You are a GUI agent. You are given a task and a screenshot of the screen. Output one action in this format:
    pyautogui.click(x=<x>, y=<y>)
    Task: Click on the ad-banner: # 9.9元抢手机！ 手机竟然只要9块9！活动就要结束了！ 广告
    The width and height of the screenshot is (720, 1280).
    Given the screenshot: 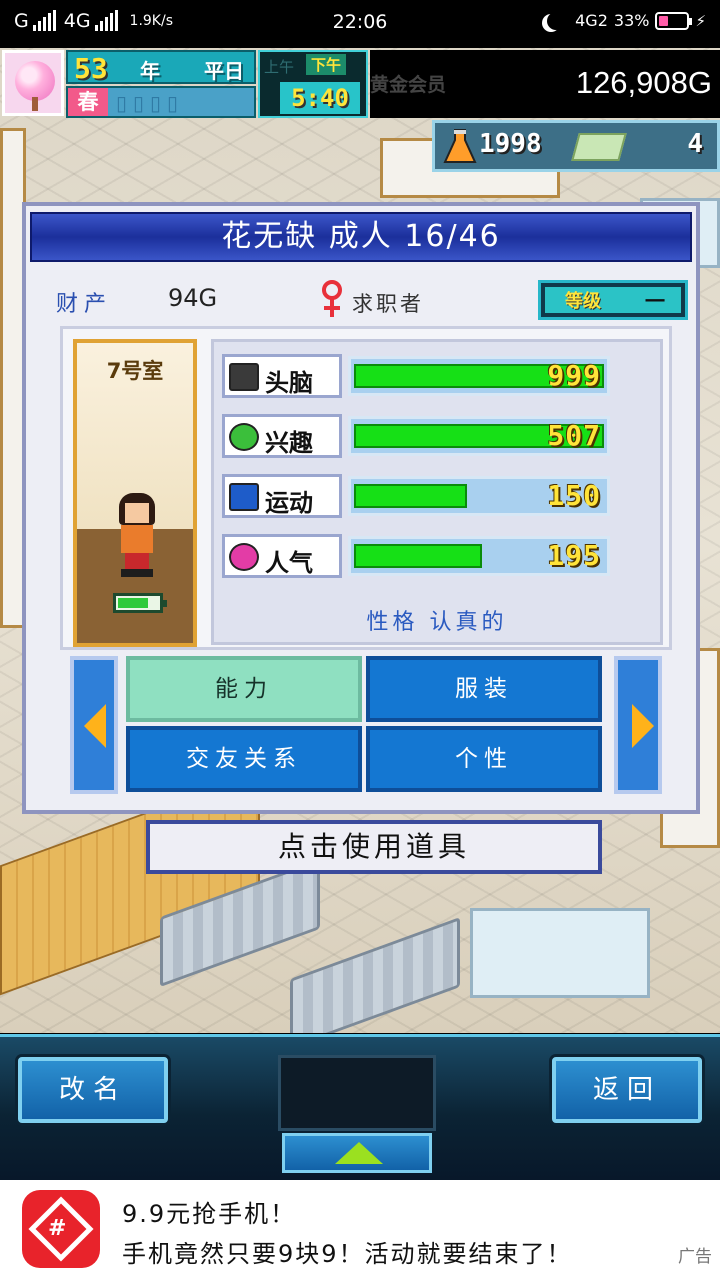 What is the action you would take?
    pyautogui.click(x=360, y=1230)
    